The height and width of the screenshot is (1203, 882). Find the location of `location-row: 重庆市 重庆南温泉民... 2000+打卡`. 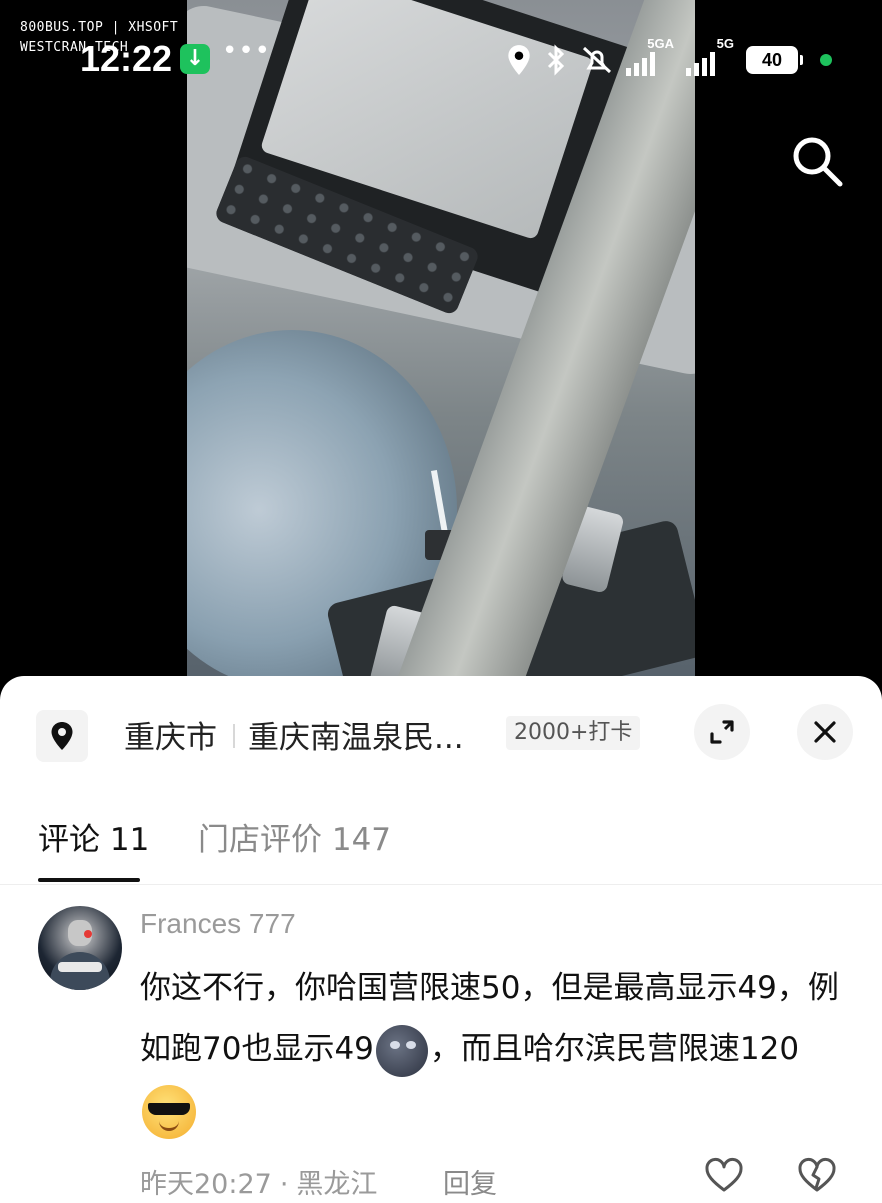

location-row: 重庆市 重庆南温泉民... 2000+打卡 is located at coordinates (441, 734).